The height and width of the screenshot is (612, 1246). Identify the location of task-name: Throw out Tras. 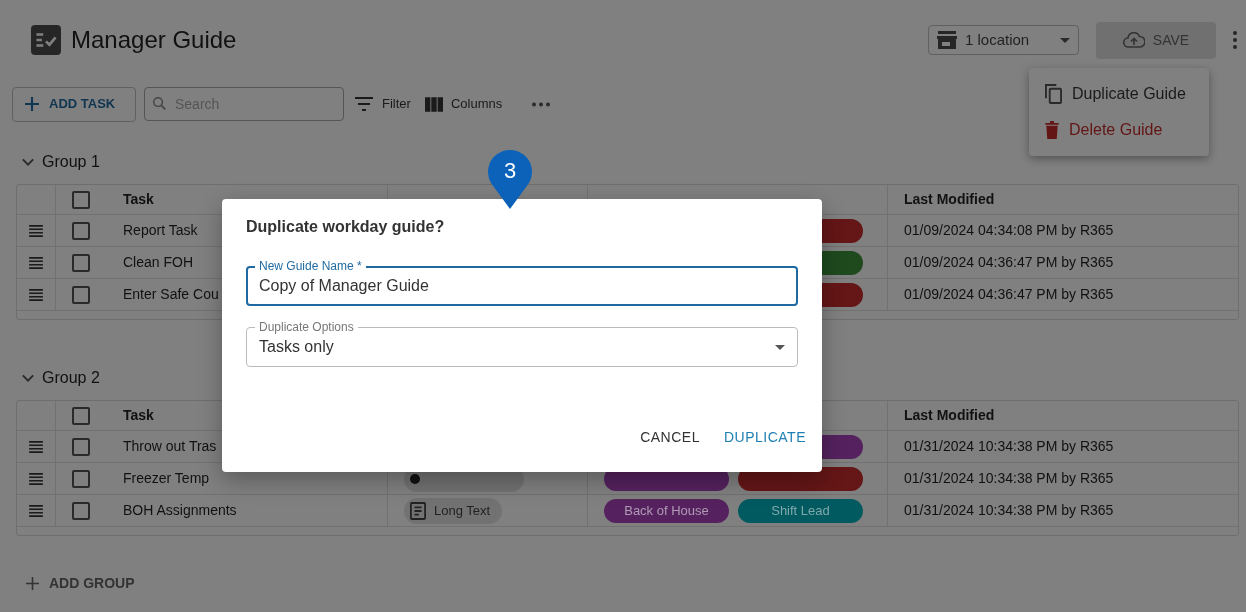
(170, 446).